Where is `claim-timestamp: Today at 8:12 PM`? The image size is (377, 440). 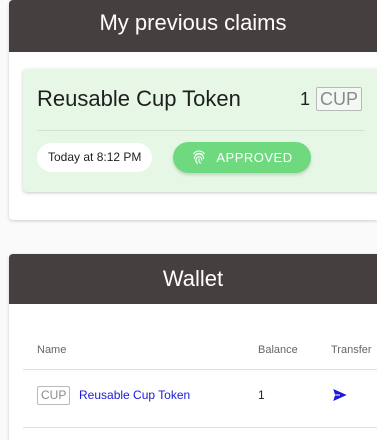 claim-timestamp: Today at 8:12 PM is located at coordinates (95, 157).